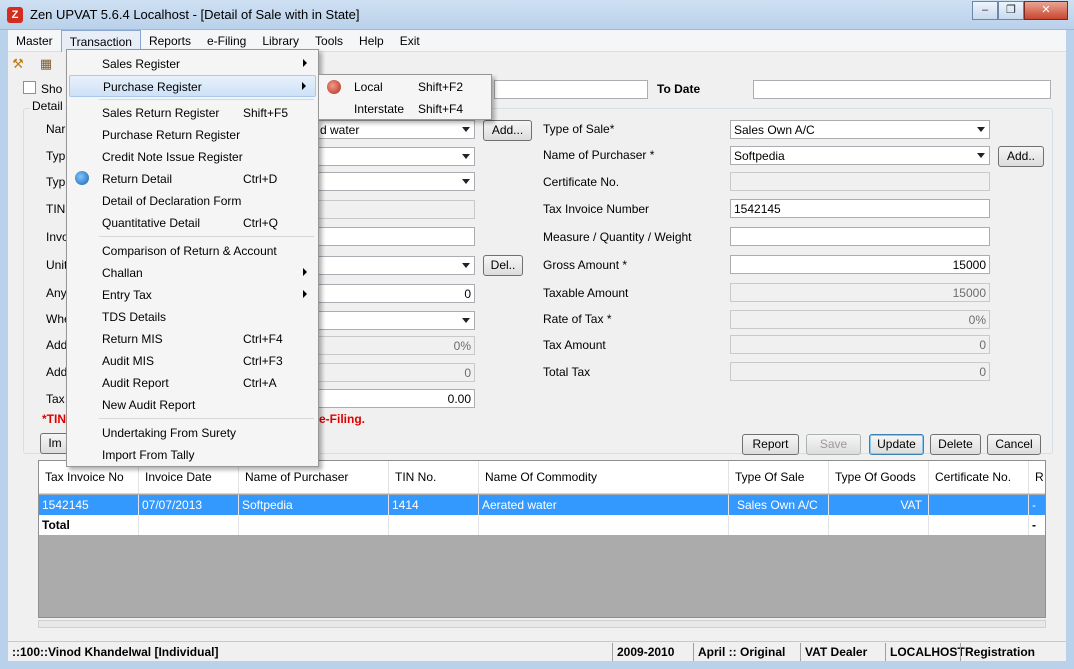  What do you see at coordinates (192, 317) in the screenshot?
I see `menu-tds-details: TDS Details` at bounding box center [192, 317].